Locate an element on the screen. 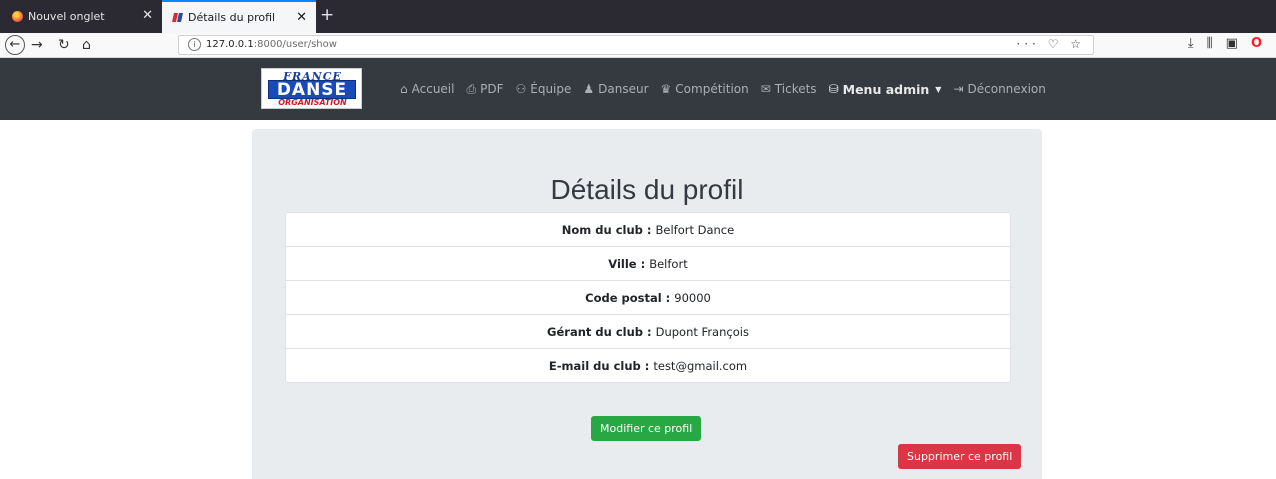 The image size is (1276, 479). team-icon: ⚇ is located at coordinates (521, 89).